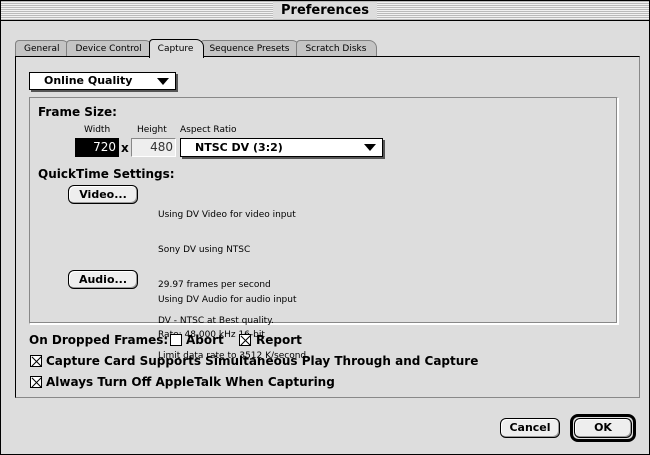 The width and height of the screenshot is (650, 455). What do you see at coordinates (97, 130) in the screenshot?
I see `width-label: Width` at bounding box center [97, 130].